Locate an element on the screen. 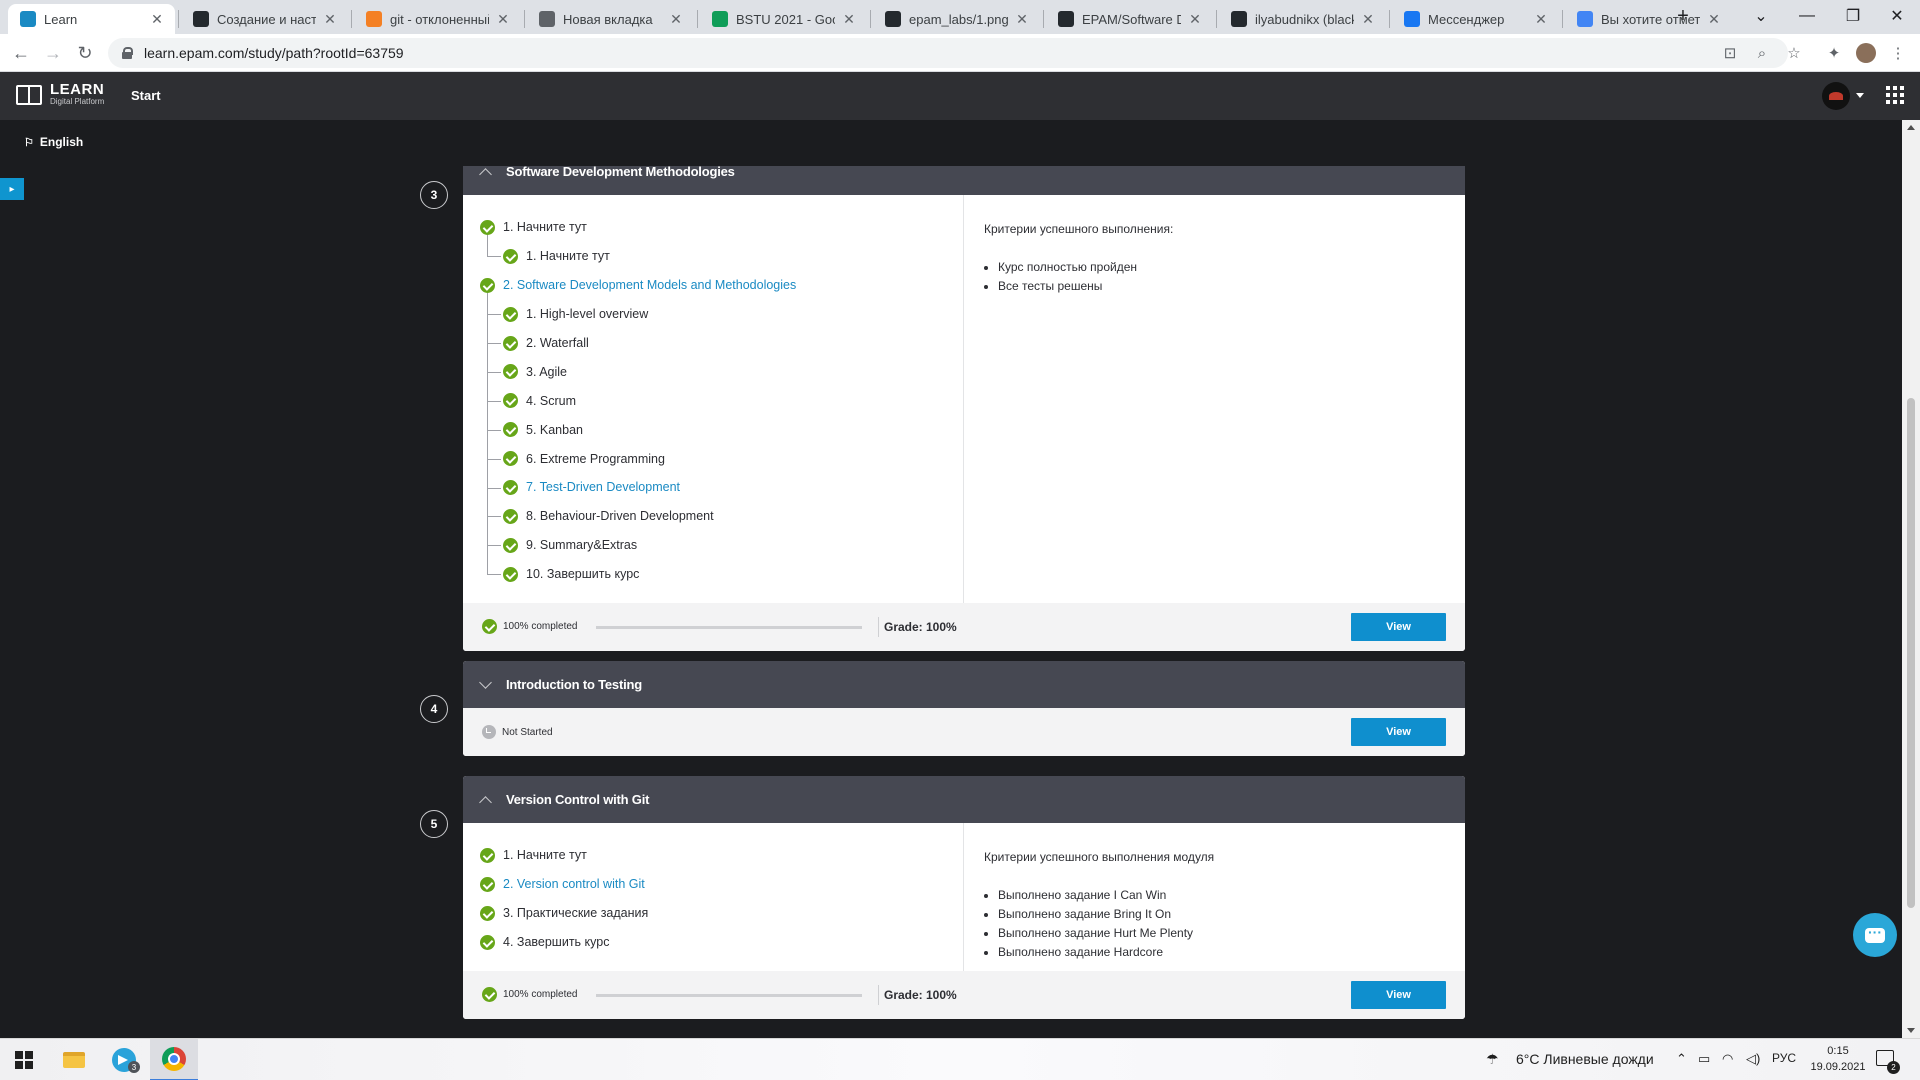 This screenshot has height=1080, width=1920. tray-chevron-up-icon: ⌃ is located at coordinates (1681, 1059).